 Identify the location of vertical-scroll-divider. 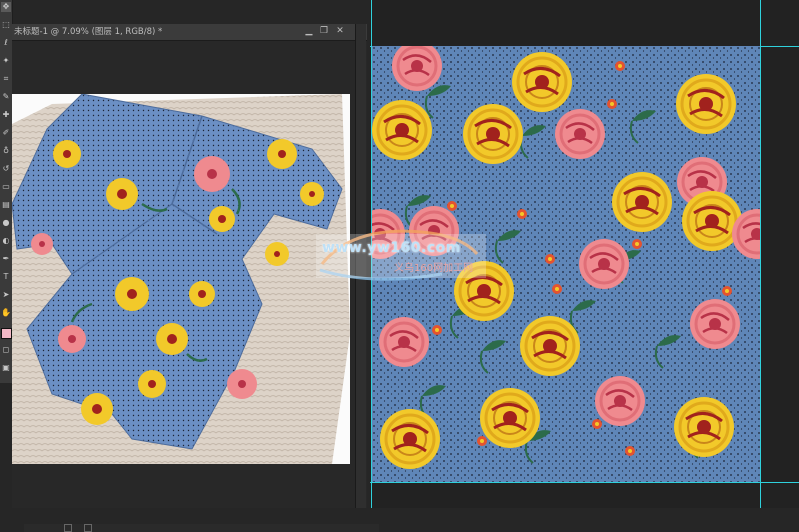
(360, 266).